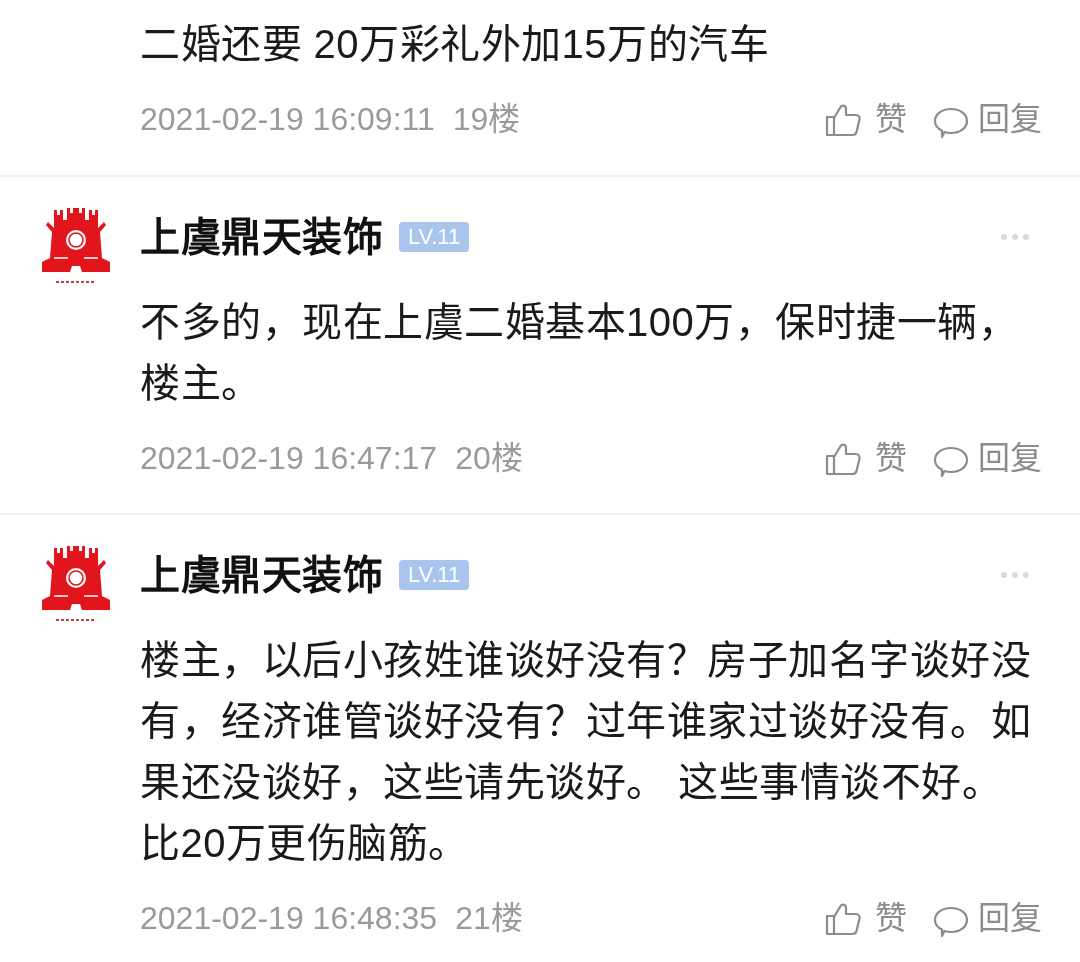 Image resolution: width=1080 pixels, height=962 pixels. Describe the element at coordinates (580, 353) in the screenshot. I see `comment-text: 不多的，现在上虞二婚基本100万，保时捷一辆，楼主。` at that location.